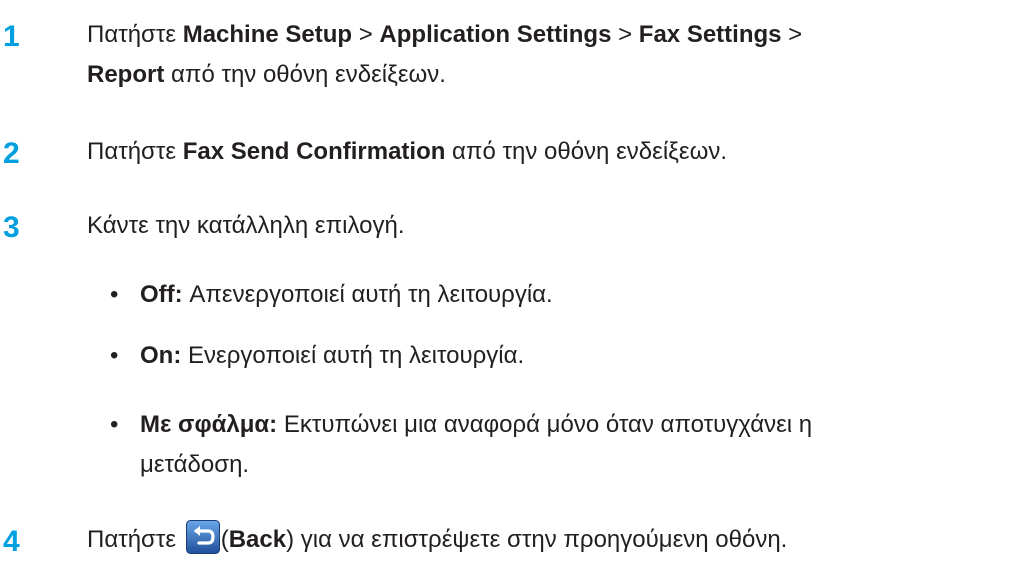  What do you see at coordinates (495, 34) in the screenshot?
I see `menu-application-settings: Application Settings` at bounding box center [495, 34].